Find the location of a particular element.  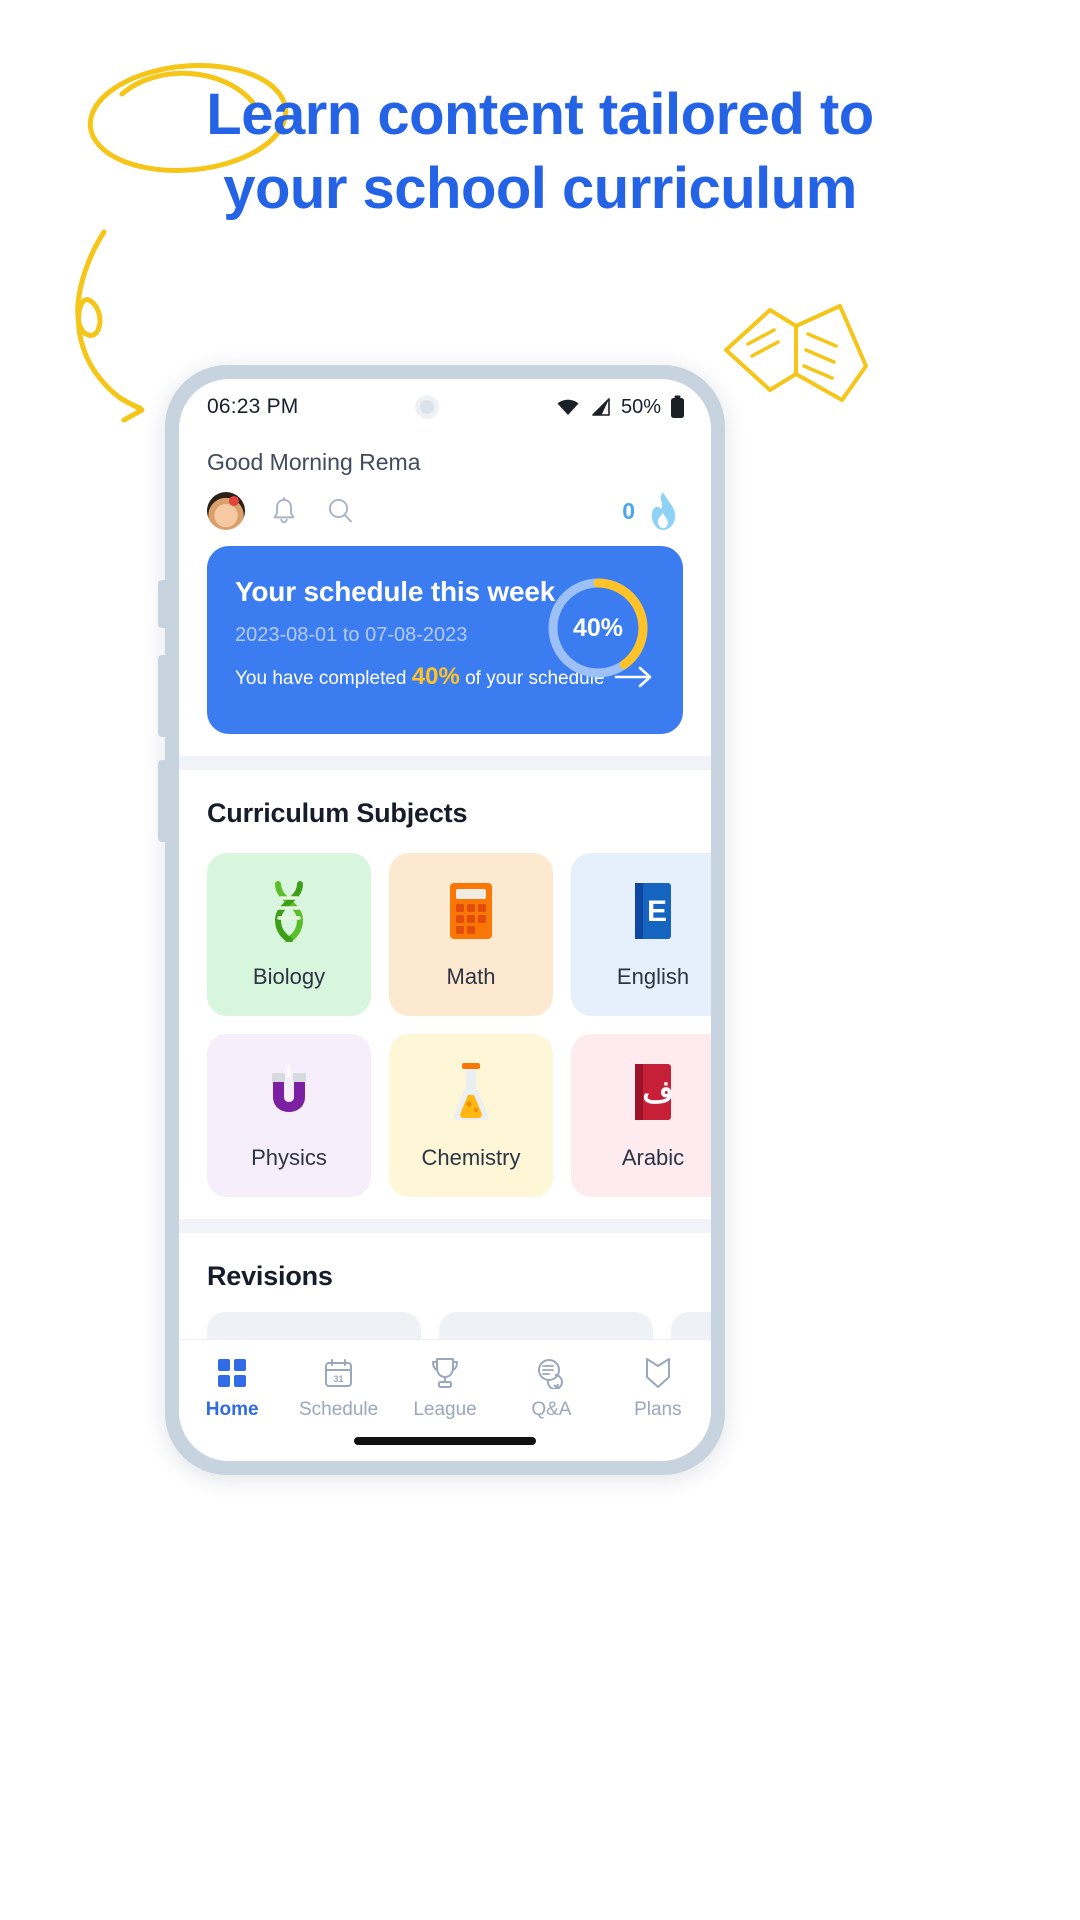

book-e-icon: E is located at coordinates (653, 911).